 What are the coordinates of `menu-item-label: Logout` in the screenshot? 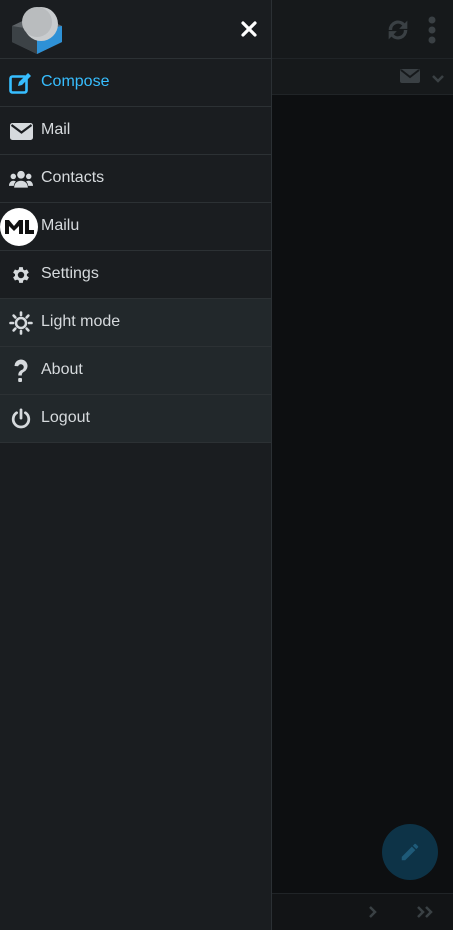 It's located at (65, 417).